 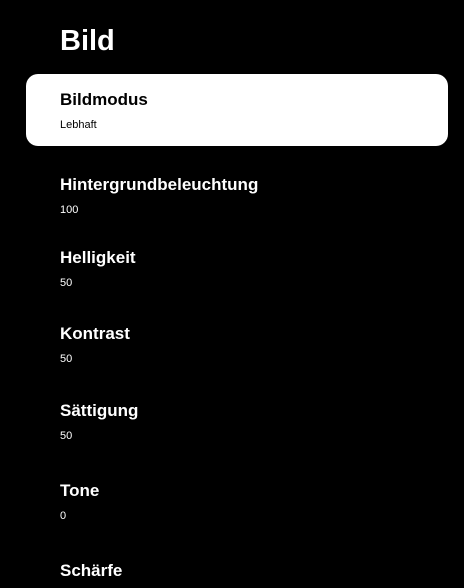 What do you see at coordinates (237, 344) in the screenshot?
I see `menu-item-contrast: Kontrast 50` at bounding box center [237, 344].